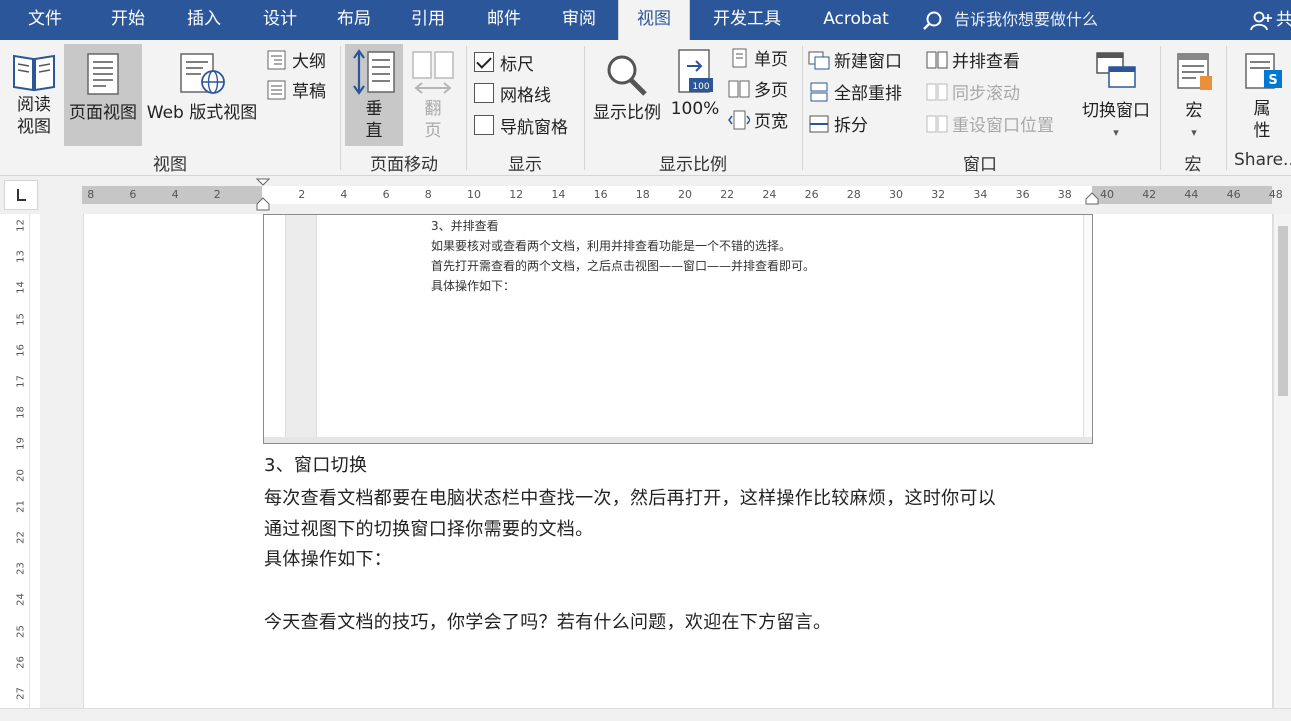 This screenshot has width=1291, height=721. What do you see at coordinates (695, 95) in the screenshot?
I see `zoom-100-button: 100 100%` at bounding box center [695, 95].